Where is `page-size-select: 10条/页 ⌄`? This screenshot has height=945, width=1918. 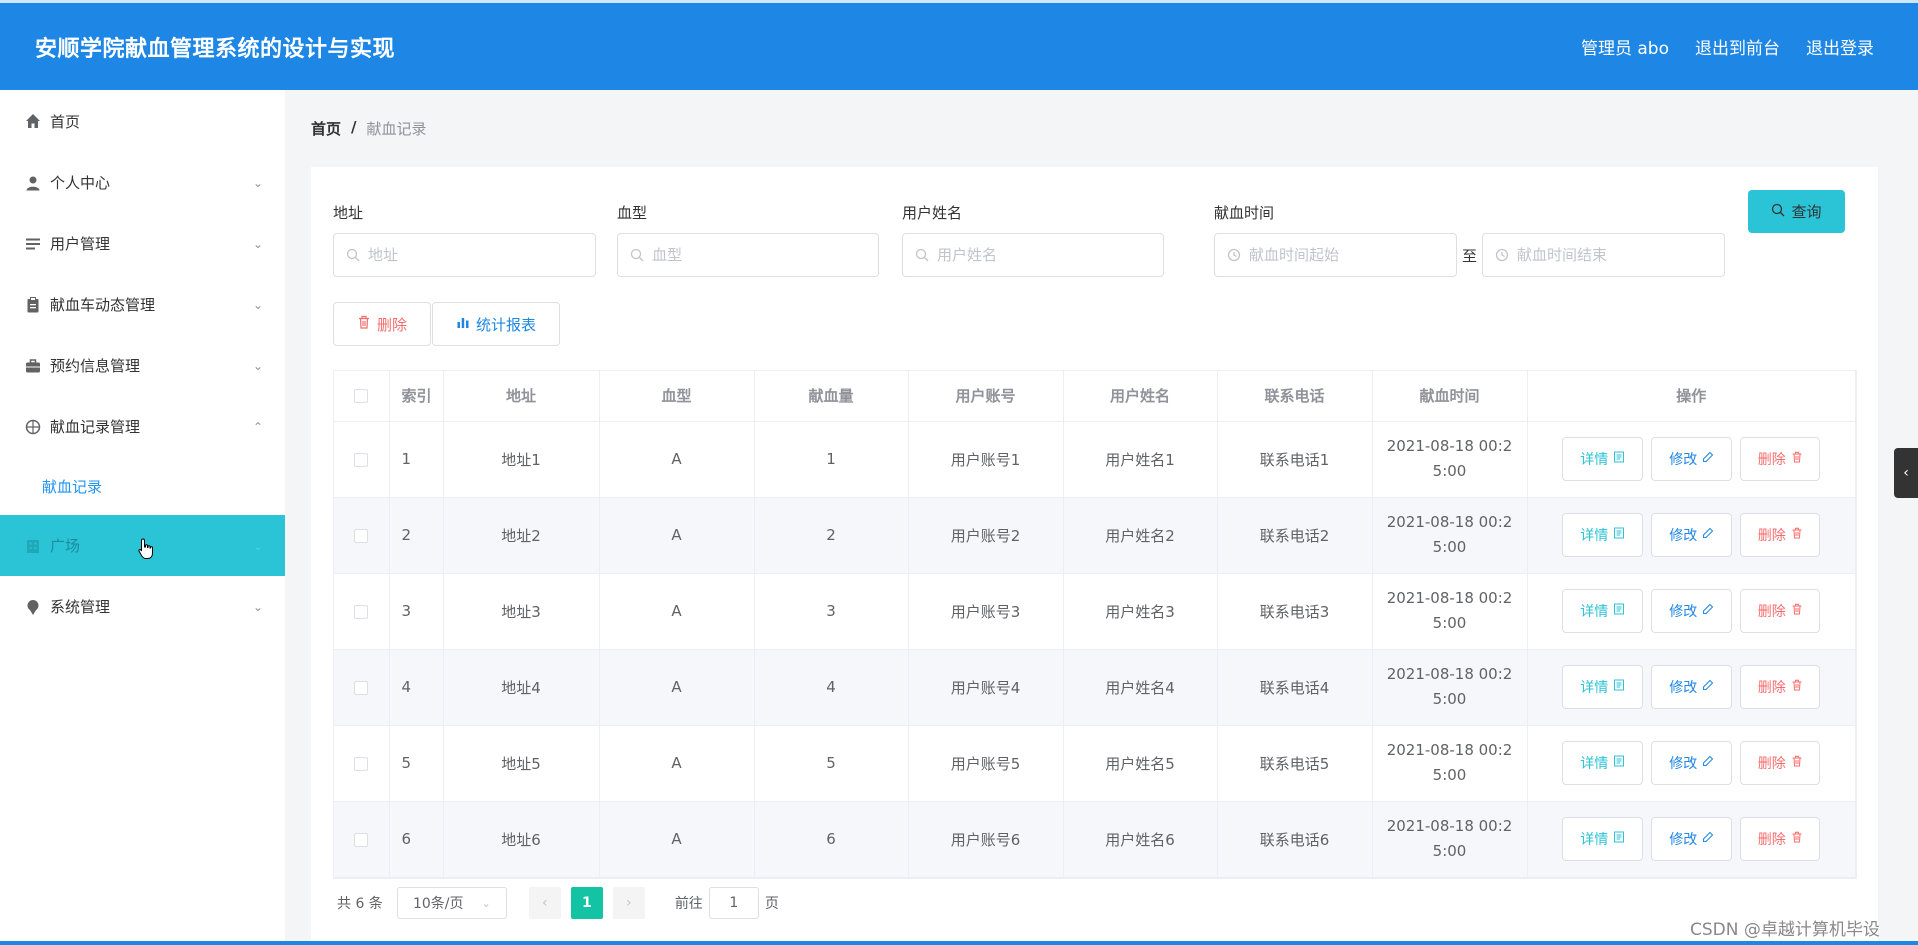
page-size-select: 10条/页 ⌄ is located at coordinates (451, 903).